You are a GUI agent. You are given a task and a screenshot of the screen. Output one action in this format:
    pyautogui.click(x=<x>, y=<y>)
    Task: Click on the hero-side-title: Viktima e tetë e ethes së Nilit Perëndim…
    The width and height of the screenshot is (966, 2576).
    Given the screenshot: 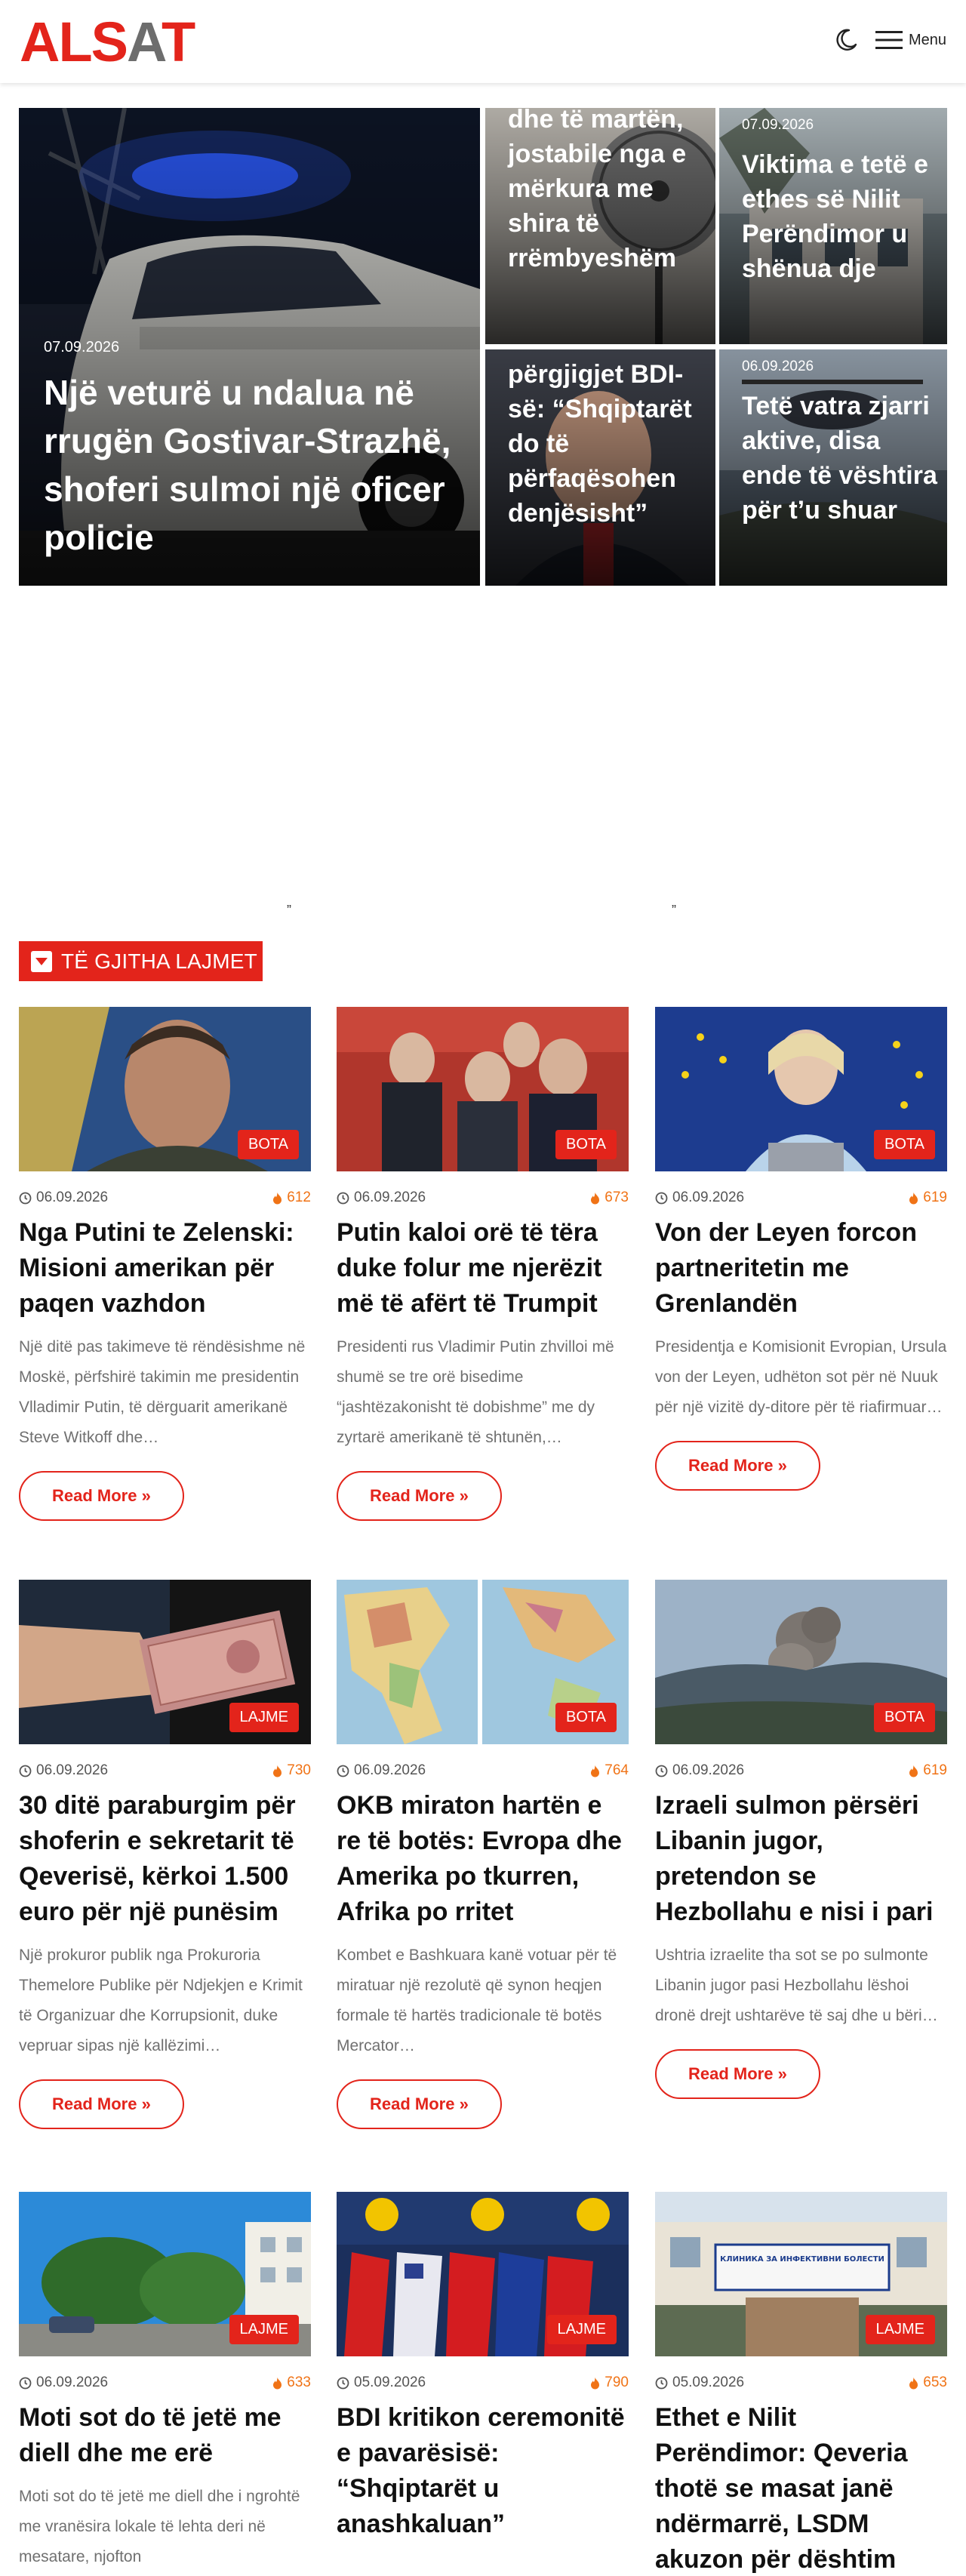 What is the action you would take?
    pyautogui.click(x=840, y=216)
    